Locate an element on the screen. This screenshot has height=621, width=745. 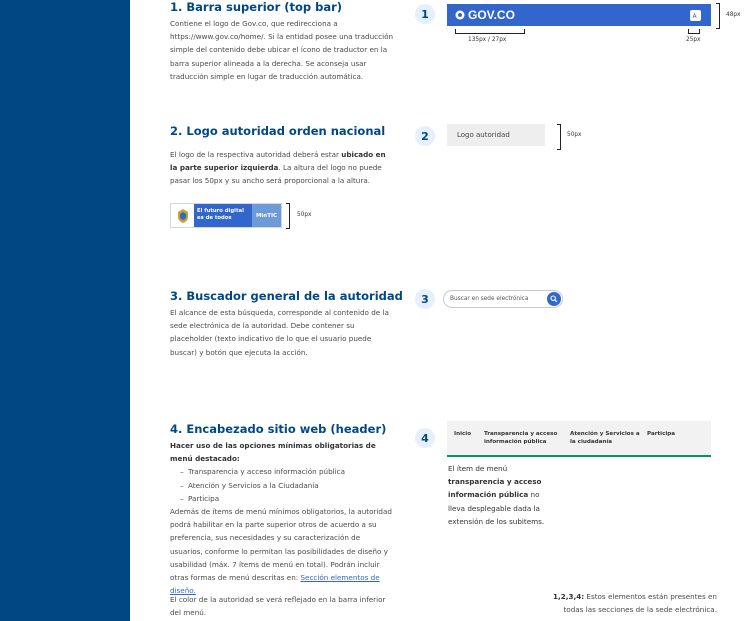
govco-top-bar: GOV.CO A is located at coordinates (579, 15).